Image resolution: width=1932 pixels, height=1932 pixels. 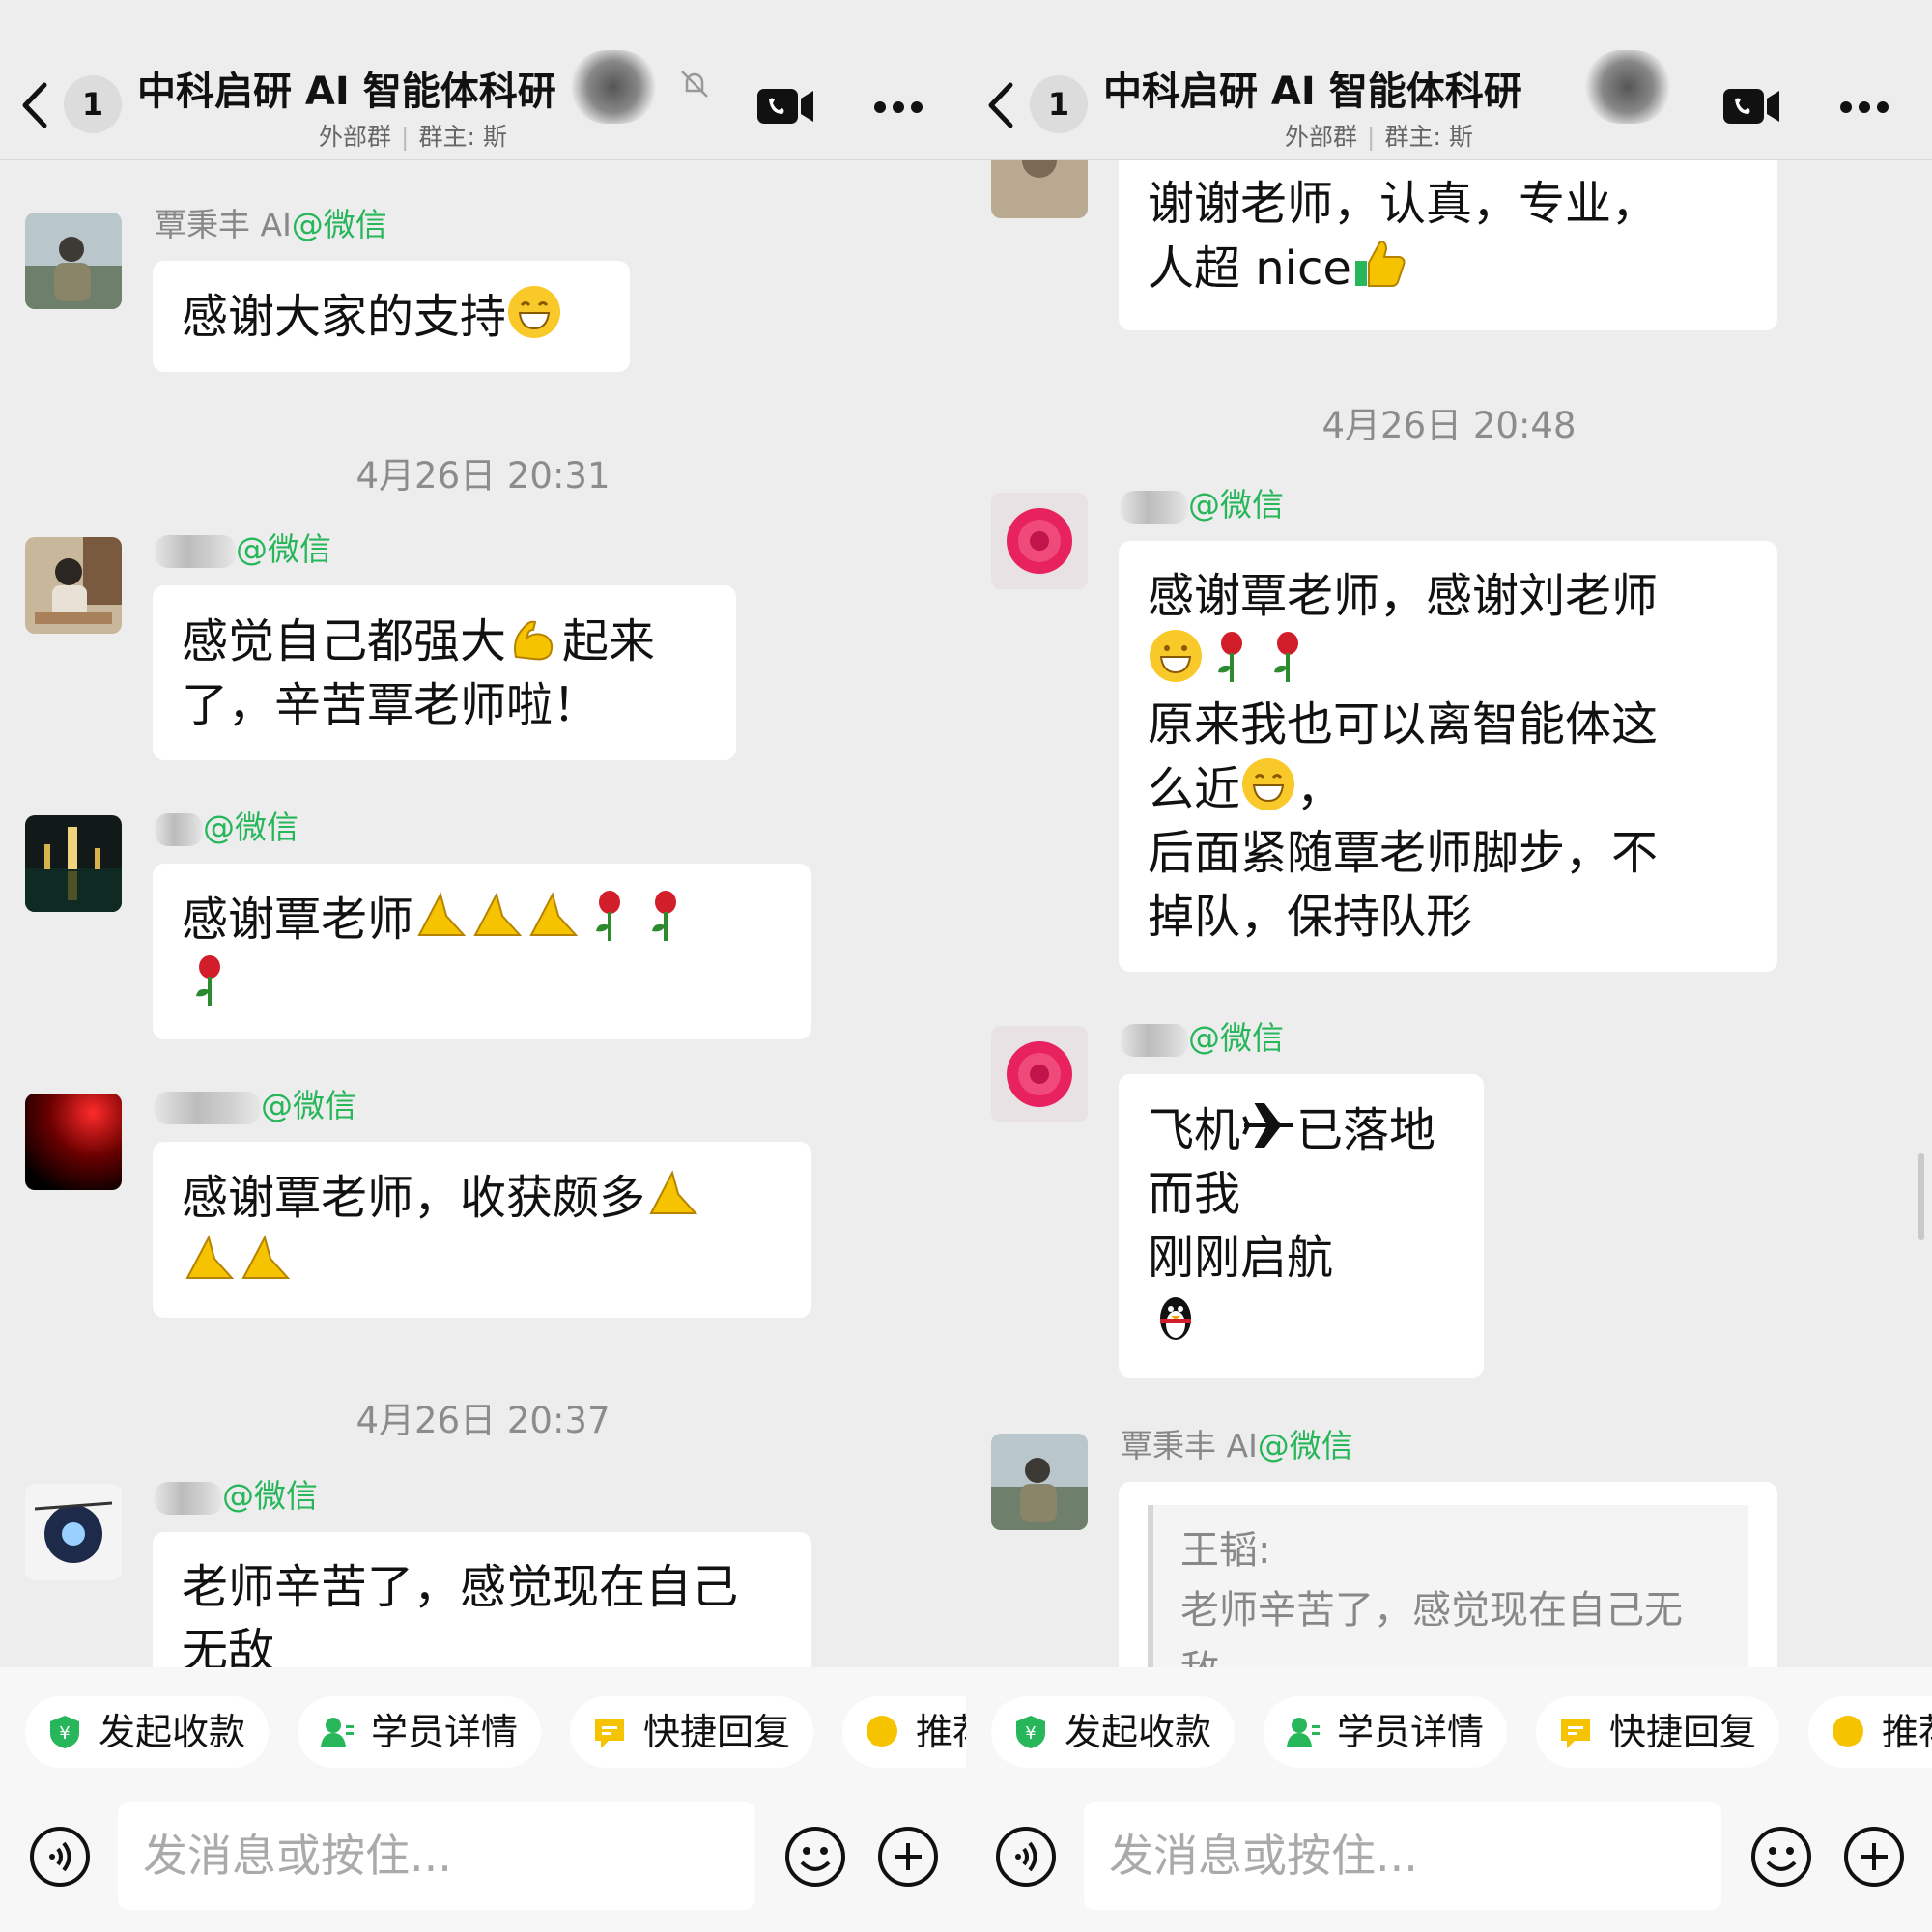 I want to click on message-bubble: 感觉自己都强大 起来 了，辛苦覃老师啦！, so click(x=444, y=672).